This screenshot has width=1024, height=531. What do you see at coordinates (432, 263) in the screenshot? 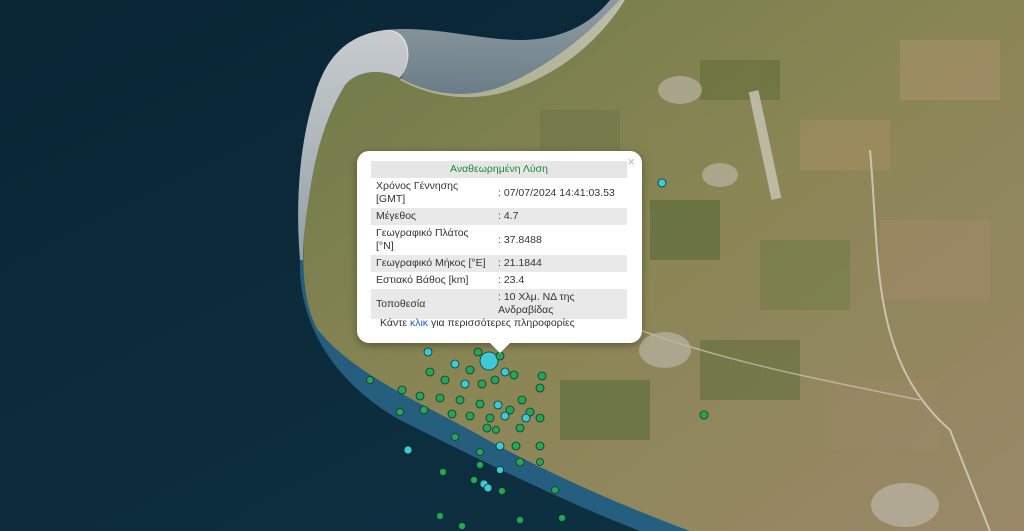
I see `label-longitude: Γεωγραφικό Μήκος [°E]` at bounding box center [432, 263].